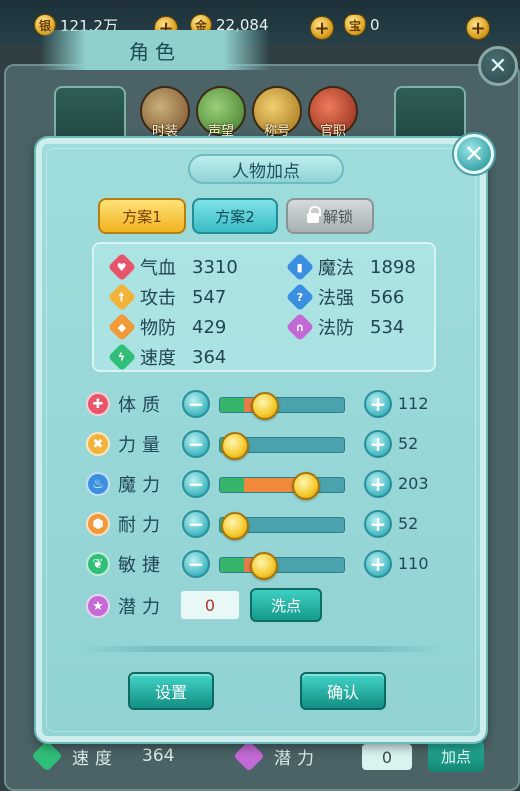 This screenshot has height=791, width=520. What do you see at coordinates (286, 605) in the screenshot?
I see `reset-points-button: 洗点` at bounding box center [286, 605].